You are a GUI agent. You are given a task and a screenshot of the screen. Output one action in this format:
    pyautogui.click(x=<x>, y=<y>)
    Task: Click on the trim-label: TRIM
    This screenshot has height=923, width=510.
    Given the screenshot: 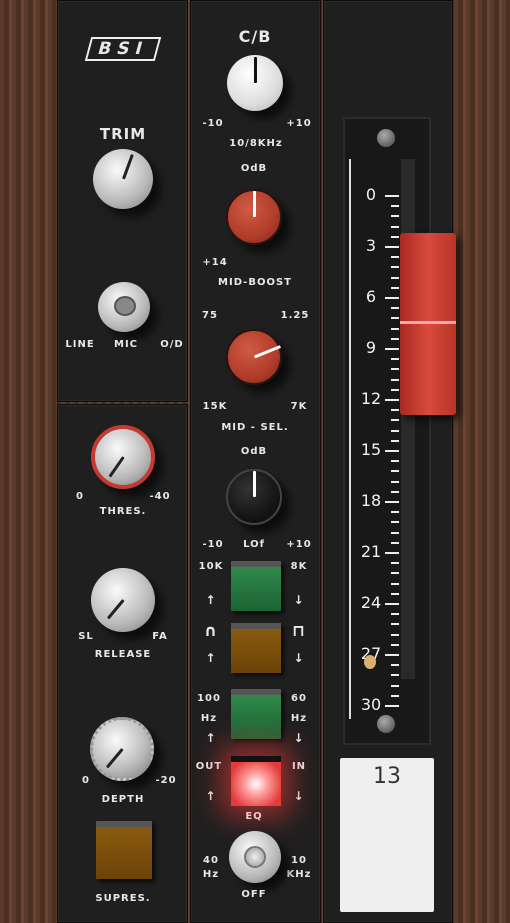 What is the action you would take?
    pyautogui.click(x=123, y=134)
    